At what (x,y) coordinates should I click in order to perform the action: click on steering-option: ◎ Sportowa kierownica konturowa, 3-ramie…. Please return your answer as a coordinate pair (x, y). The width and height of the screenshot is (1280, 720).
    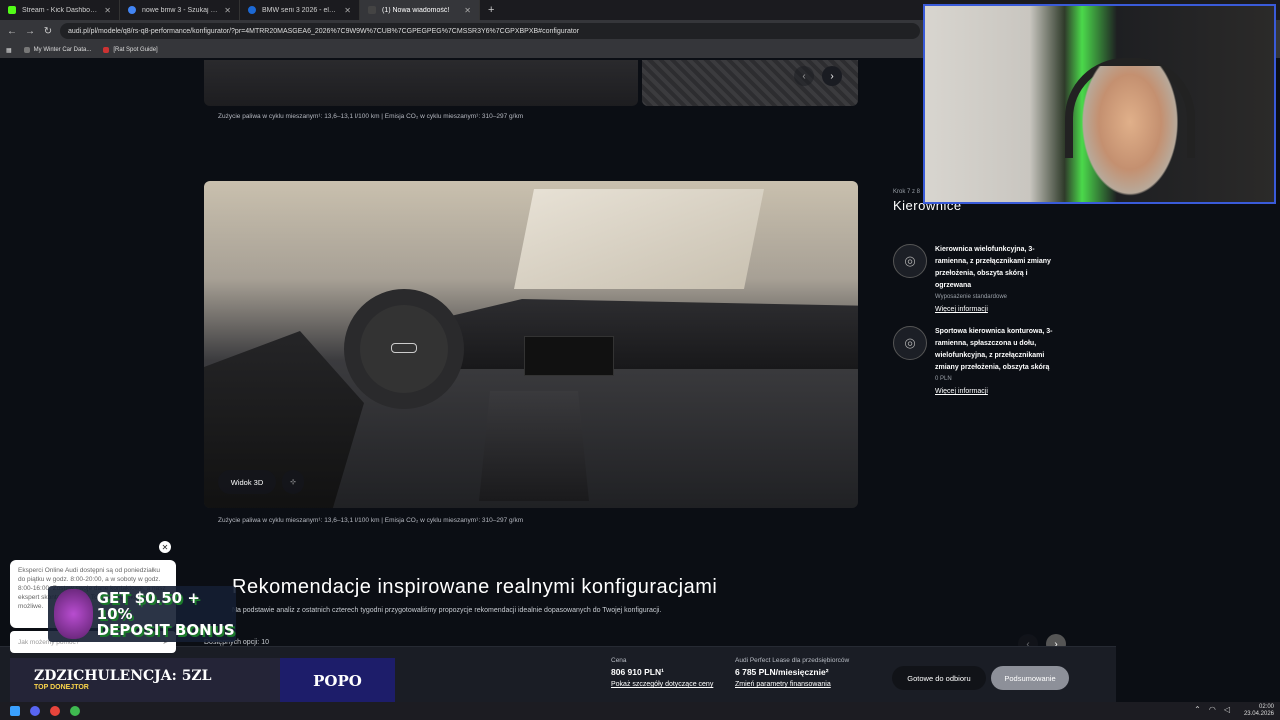
    Looking at the image, I should click on (988, 362).